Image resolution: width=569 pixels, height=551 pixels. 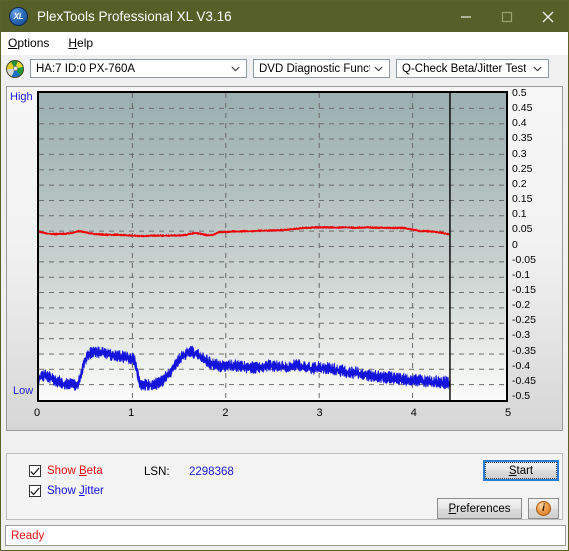 What do you see at coordinates (524, 259) in the screenshot?
I see `y-tick-label: -0.05` at bounding box center [524, 259].